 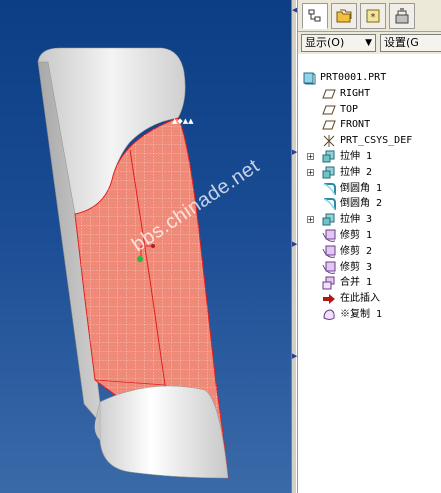 I want to click on navigator-toolbar: 显示(O) ▼ 设置(G, so click(x=369, y=43).